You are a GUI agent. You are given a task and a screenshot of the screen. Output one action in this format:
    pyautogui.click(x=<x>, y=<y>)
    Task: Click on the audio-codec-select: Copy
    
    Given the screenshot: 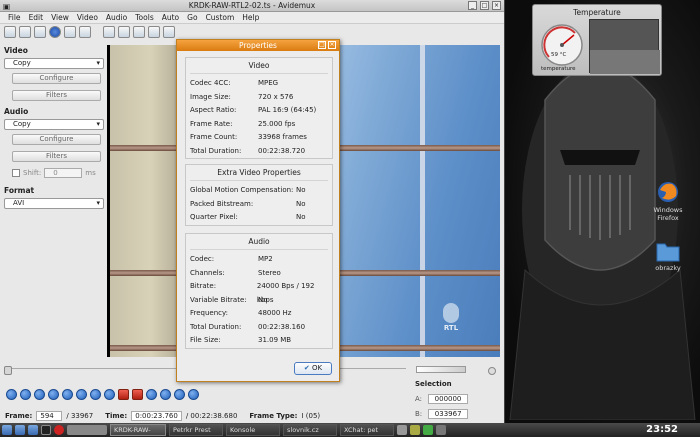 What is the action you would take?
    pyautogui.click(x=54, y=124)
    